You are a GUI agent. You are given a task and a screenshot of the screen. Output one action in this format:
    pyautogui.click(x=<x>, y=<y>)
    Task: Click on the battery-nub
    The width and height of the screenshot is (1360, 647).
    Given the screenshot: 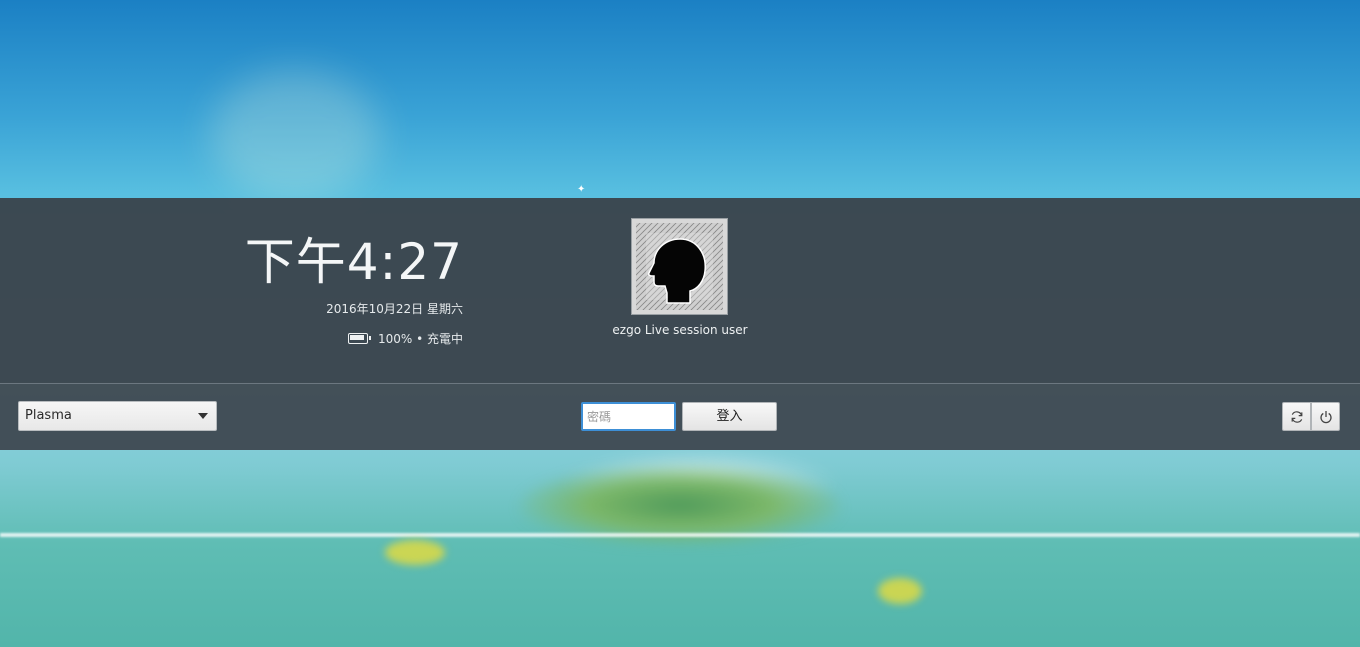 What is the action you would take?
    pyautogui.click(x=369, y=338)
    